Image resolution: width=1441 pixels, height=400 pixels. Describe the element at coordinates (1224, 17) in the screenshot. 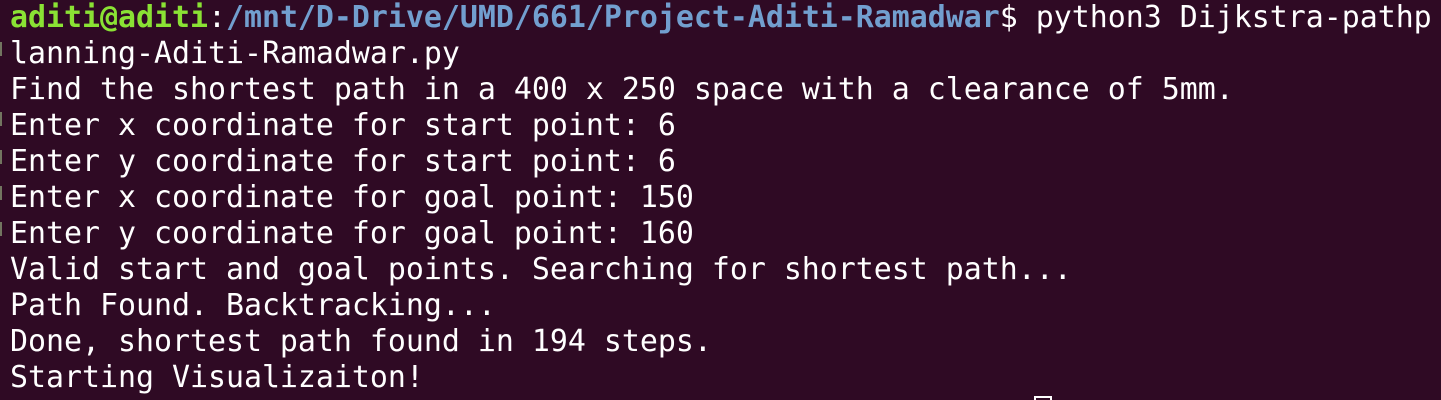

I see `command-text: python3 Dijkstra-pathp` at that location.